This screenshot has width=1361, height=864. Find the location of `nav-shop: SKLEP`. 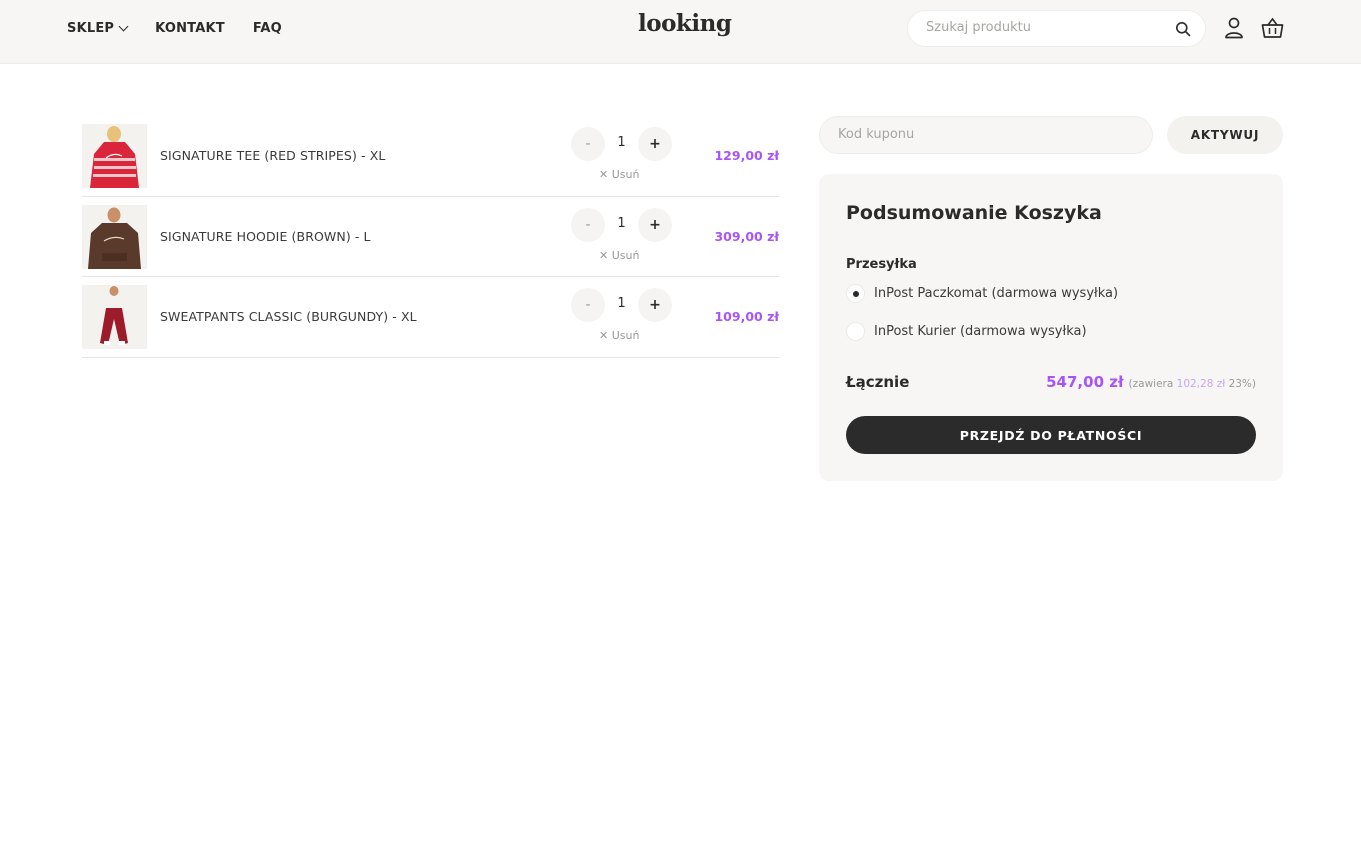

nav-shop: SKLEP is located at coordinates (98, 28).